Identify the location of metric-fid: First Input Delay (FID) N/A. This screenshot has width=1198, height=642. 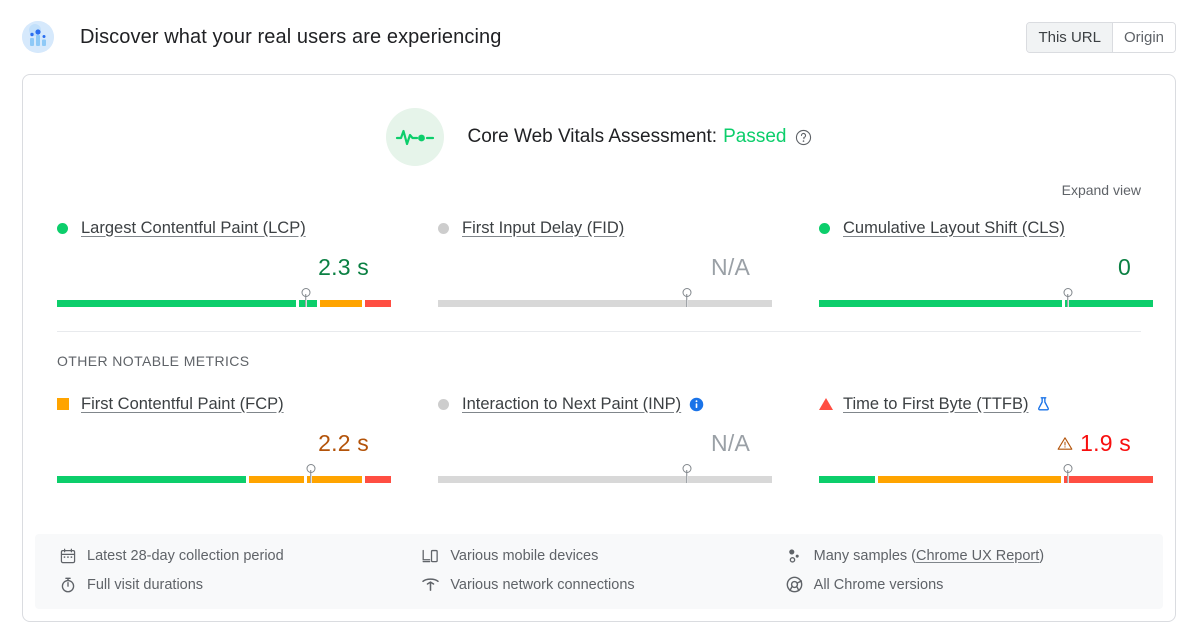
(605, 261).